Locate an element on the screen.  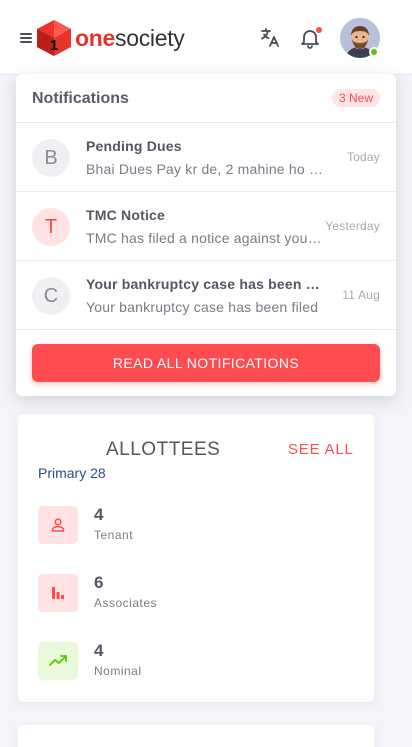
app-logo: 1 onesociety is located at coordinates (110, 38).